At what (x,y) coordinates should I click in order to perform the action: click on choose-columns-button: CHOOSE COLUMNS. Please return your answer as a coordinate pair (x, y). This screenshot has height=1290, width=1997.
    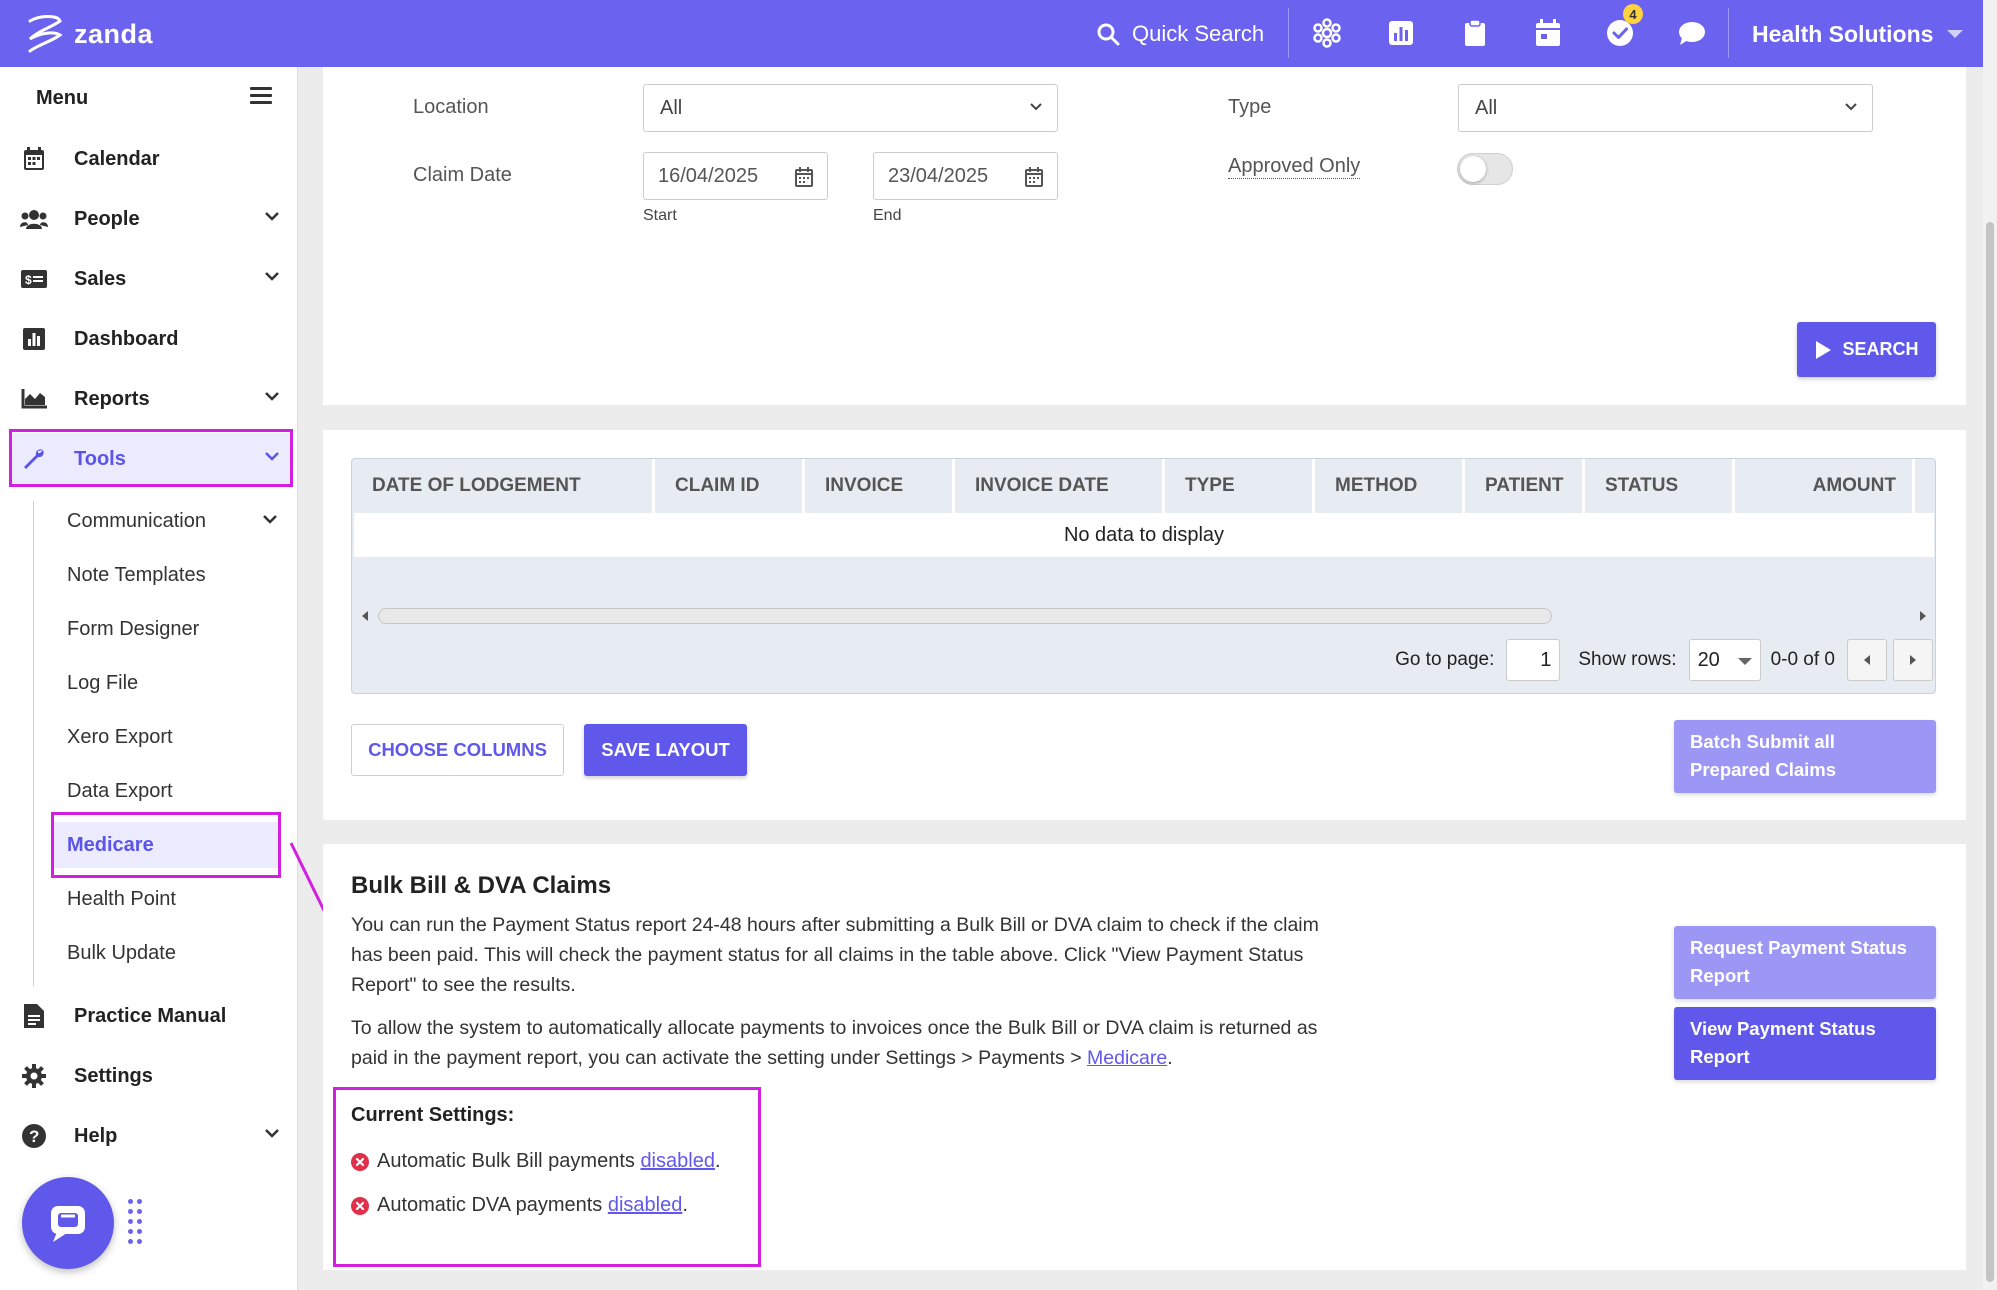
    Looking at the image, I should click on (457, 750).